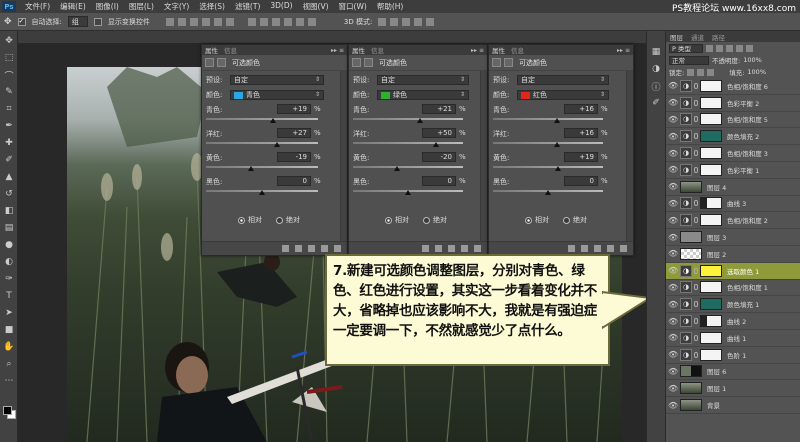 The height and width of the screenshot is (442, 800). What do you see at coordinates (9, 364) in the screenshot?
I see `zoom-icon: ⌕` at bounding box center [9, 364].